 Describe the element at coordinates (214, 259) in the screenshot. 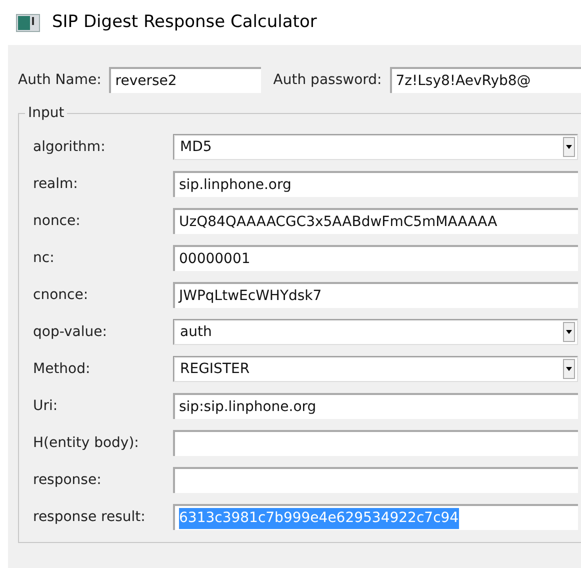

I see `field-value: 00000001` at that location.